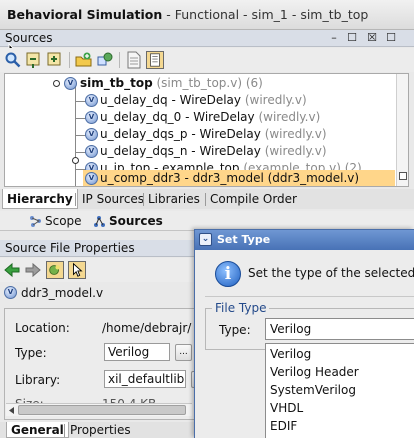 This screenshot has width=414, height=438. Describe the element at coordinates (314, 372) in the screenshot. I see `dropdown-option-verilog-header: Verilog Header` at that location.